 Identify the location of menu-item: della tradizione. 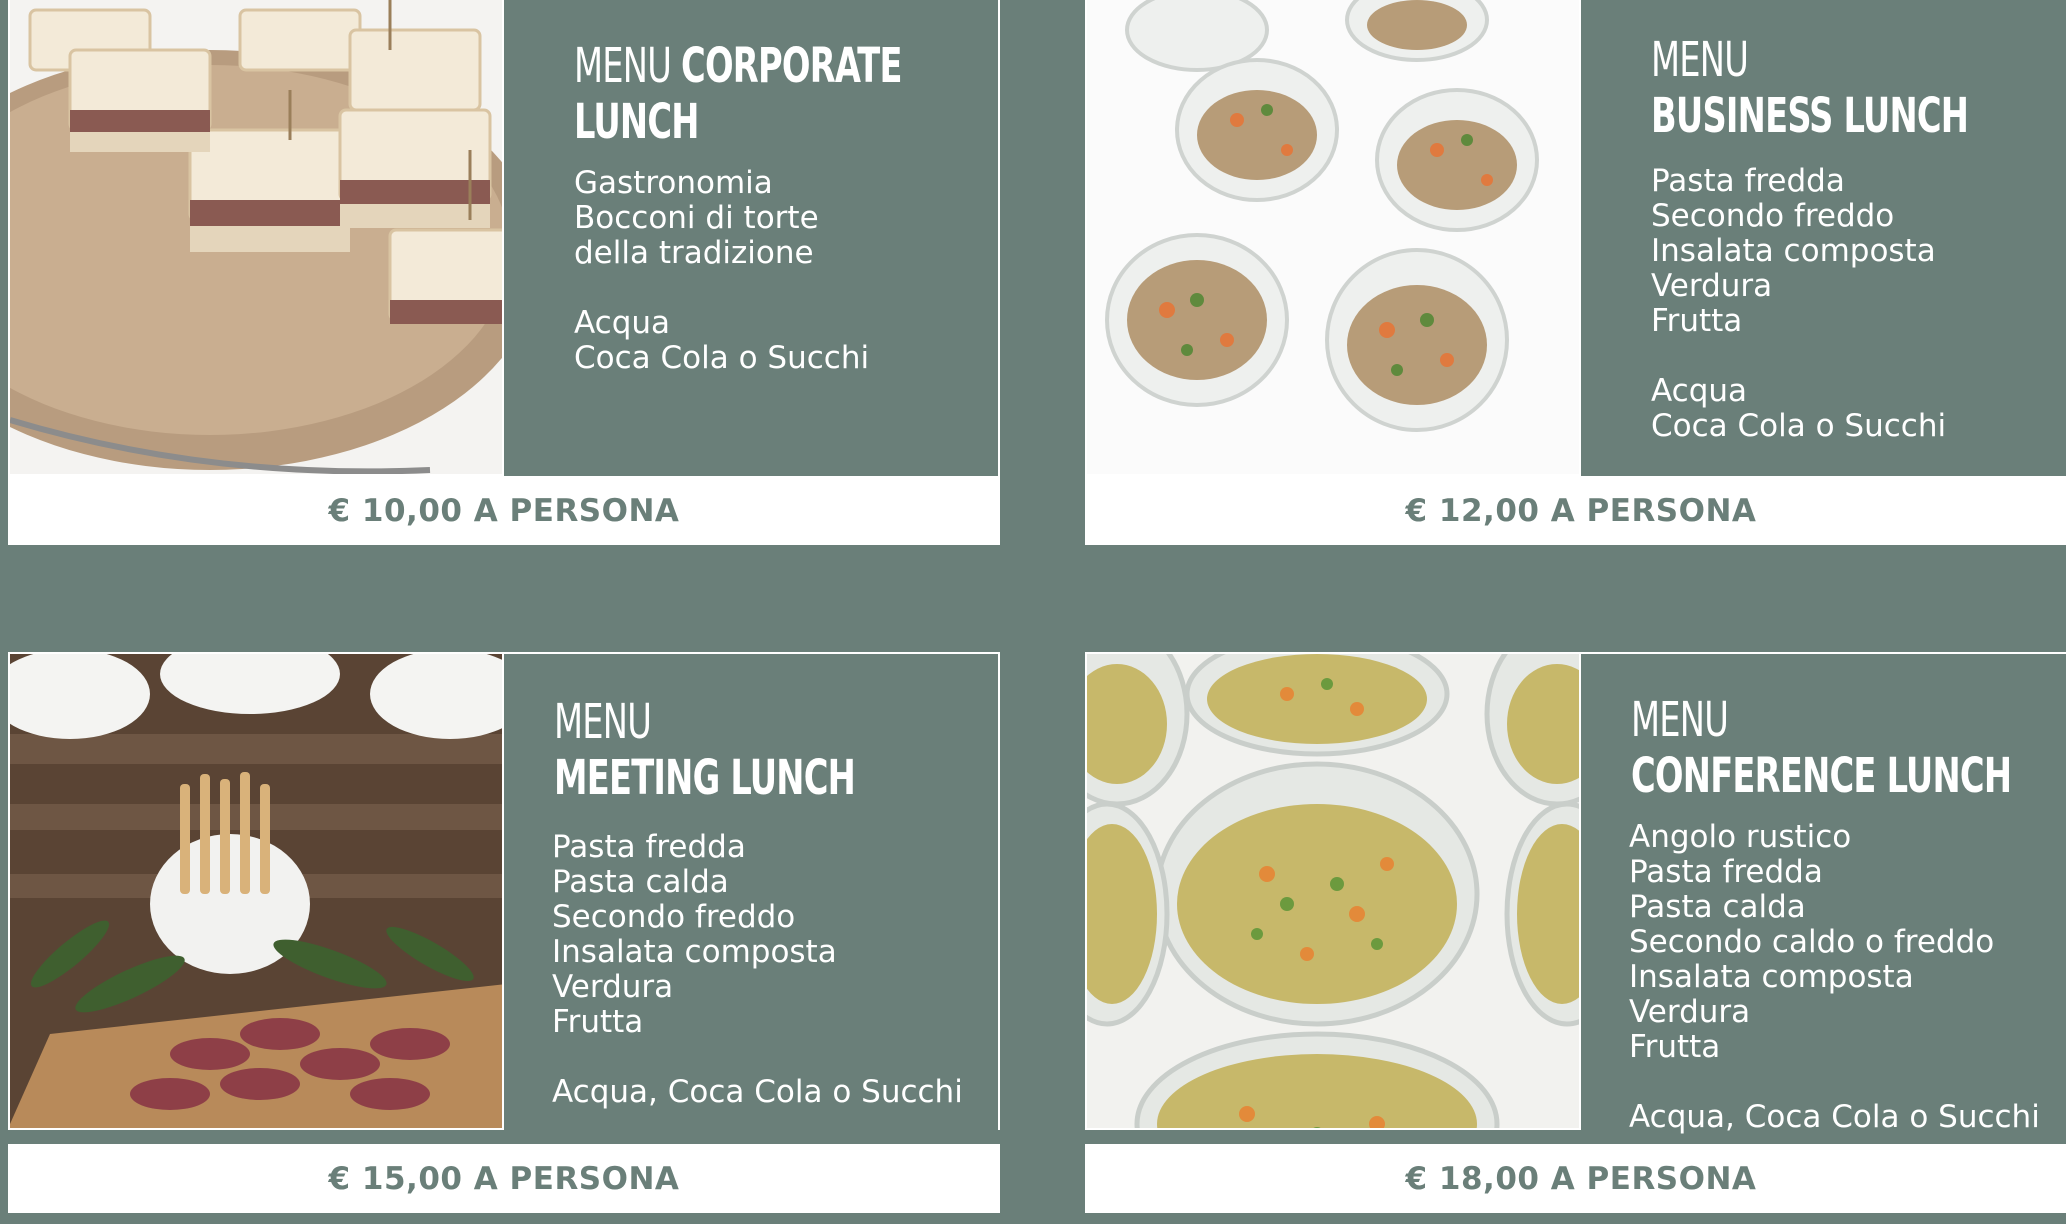
(694, 253).